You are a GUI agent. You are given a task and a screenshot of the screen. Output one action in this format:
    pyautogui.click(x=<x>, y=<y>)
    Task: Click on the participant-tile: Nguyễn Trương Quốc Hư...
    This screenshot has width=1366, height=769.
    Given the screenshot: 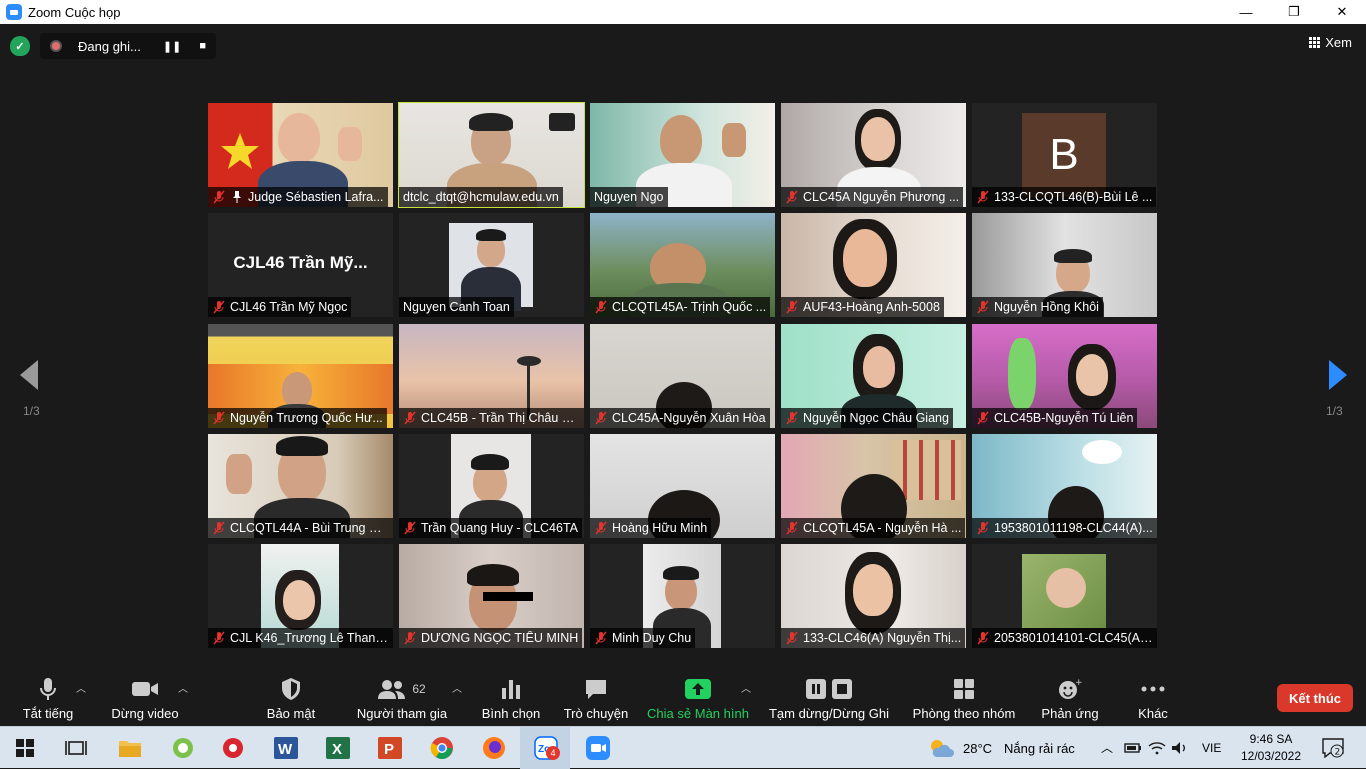 What is the action you would take?
    pyautogui.click(x=300, y=376)
    